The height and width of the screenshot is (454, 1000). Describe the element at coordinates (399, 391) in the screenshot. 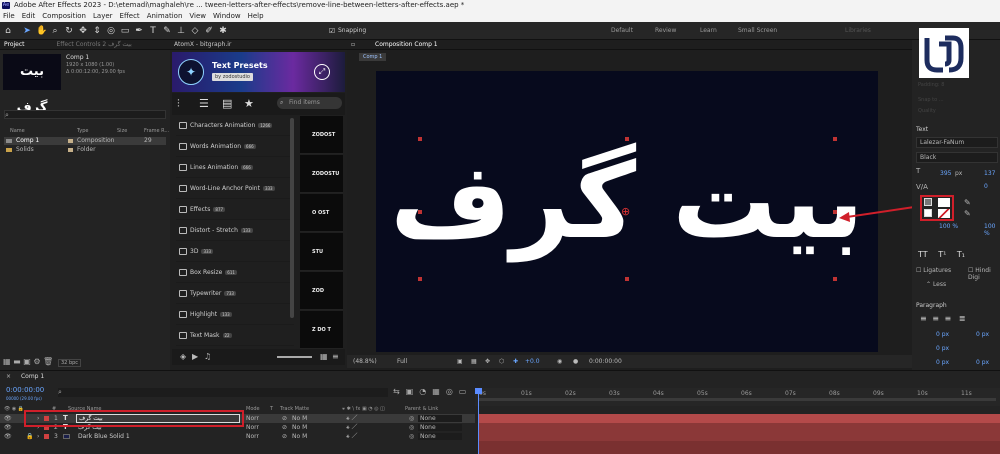

I see `composition-flow-icon: ⇆` at that location.